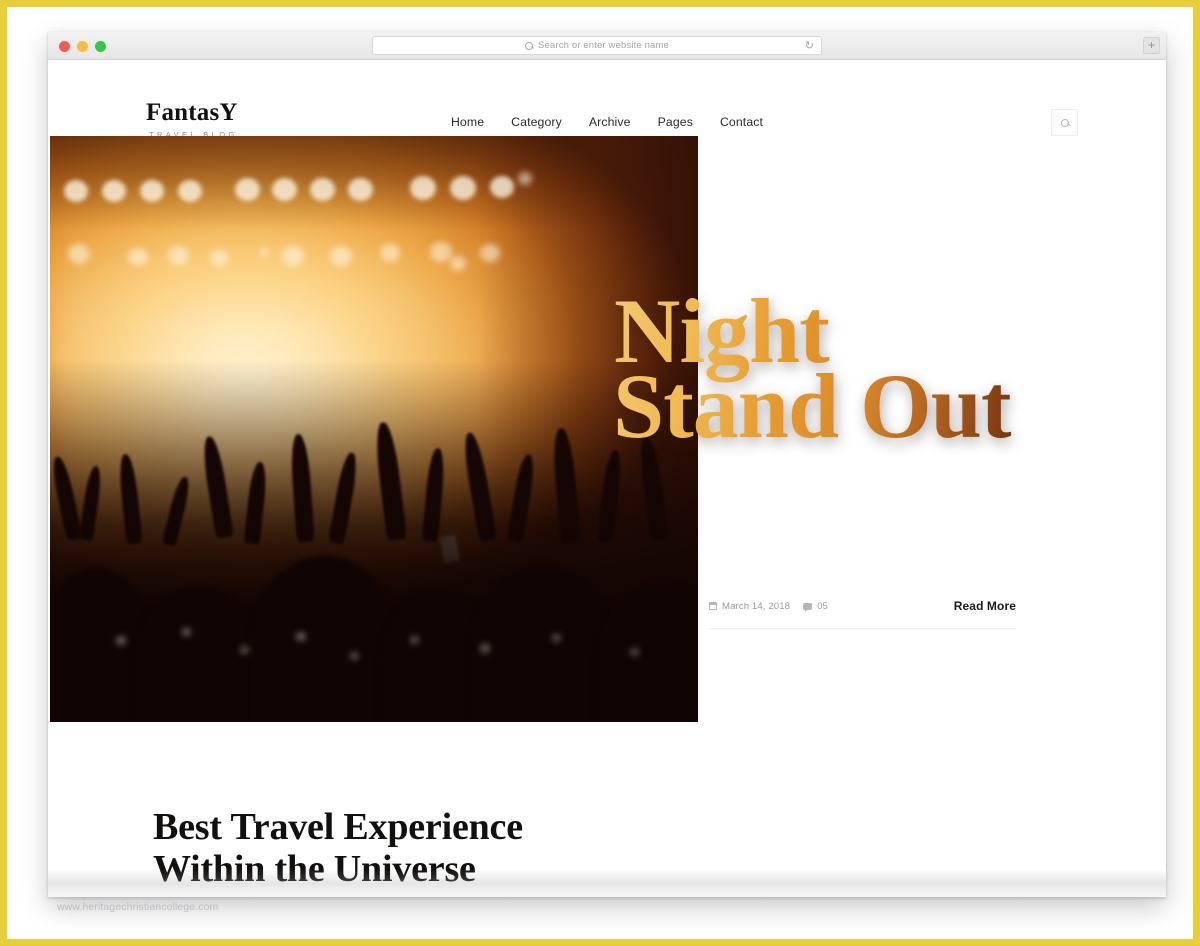 The height and width of the screenshot is (946, 1200). I want to click on post-comment-count: 05, so click(822, 606).